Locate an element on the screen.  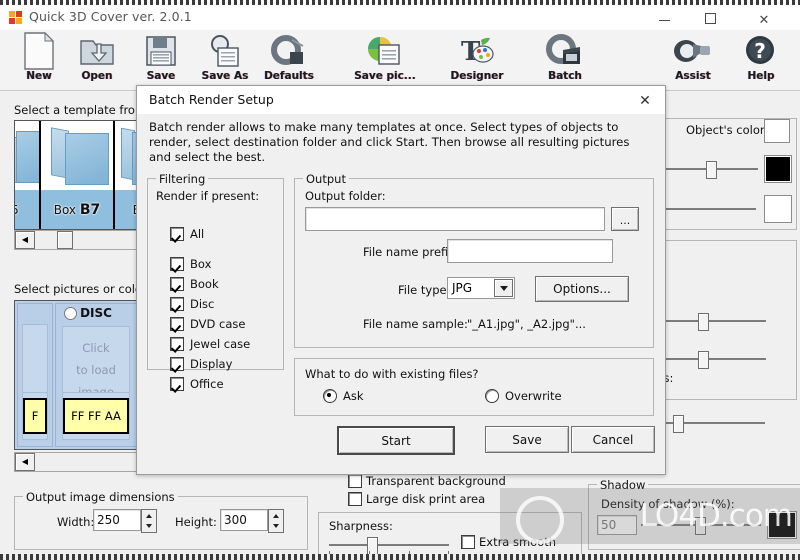
file-name-prefix-input is located at coordinates (530, 251).